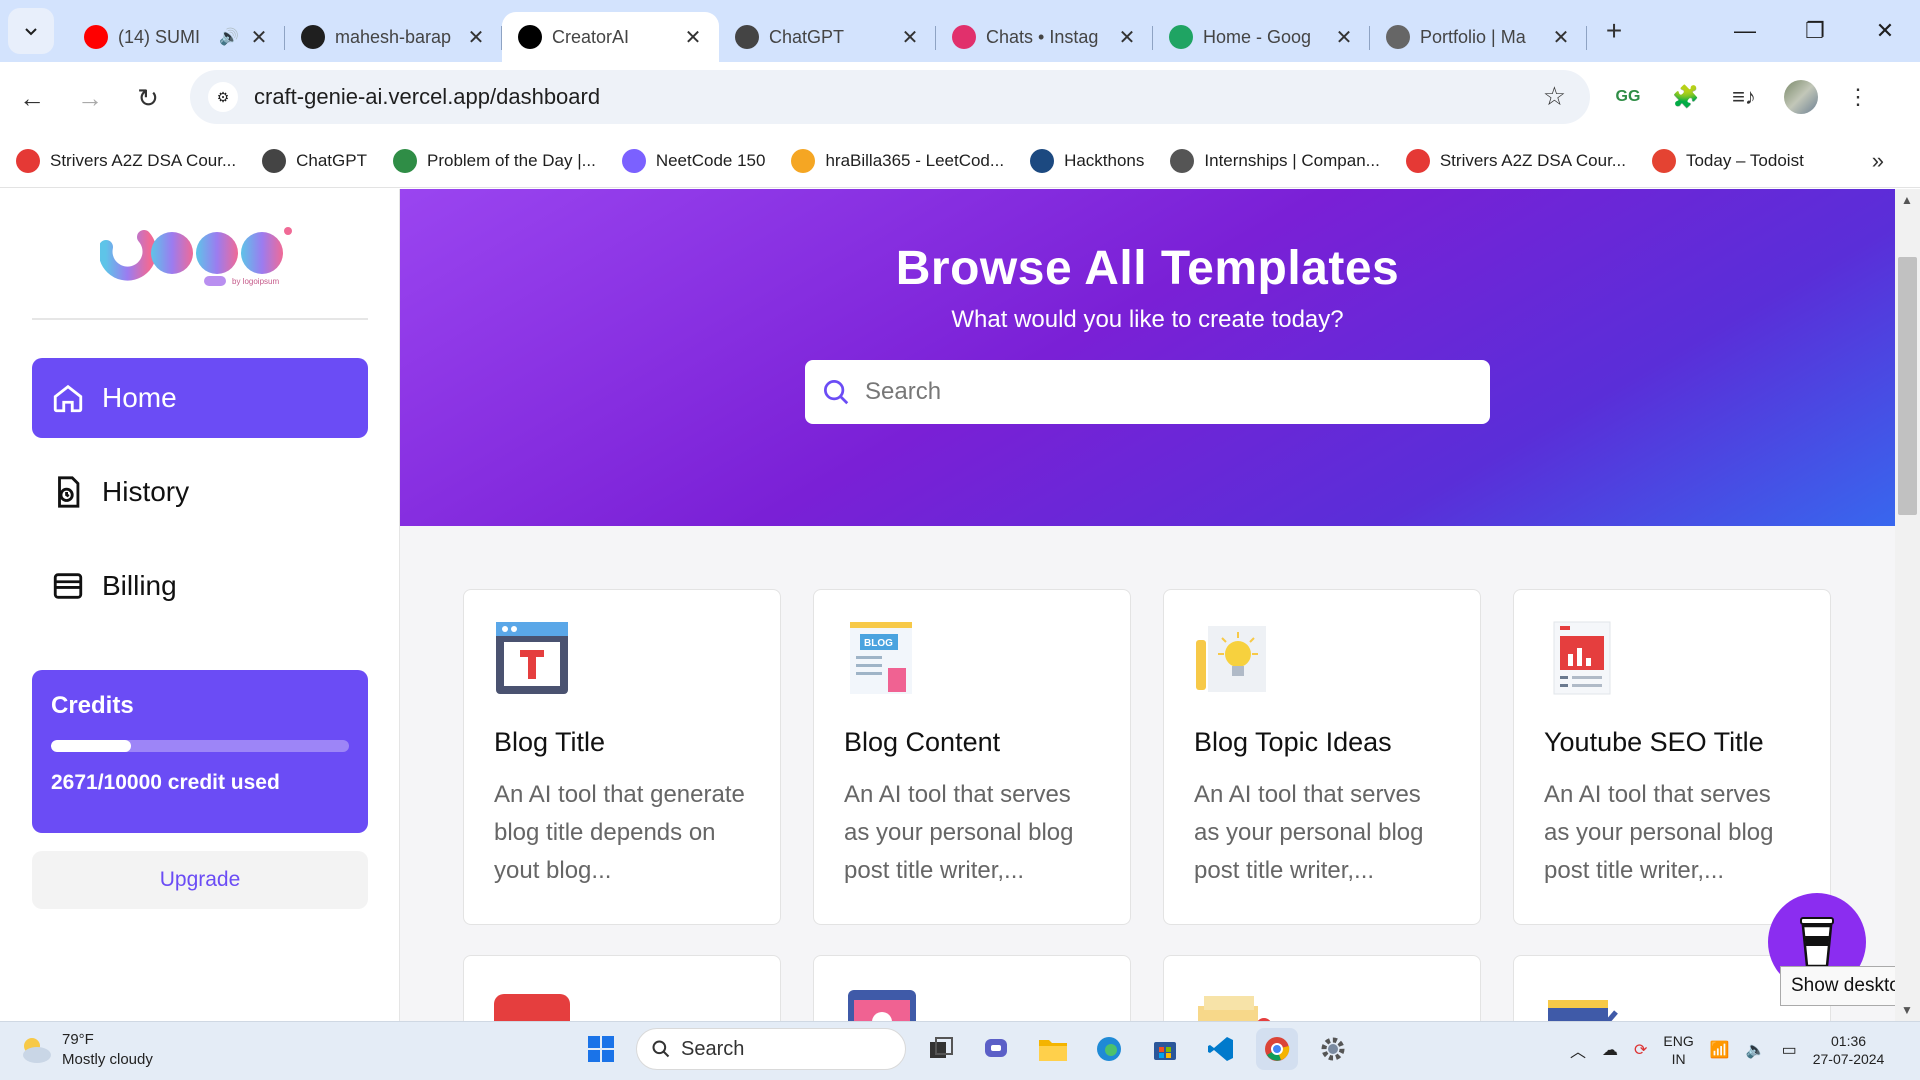 The image size is (1920, 1080). I want to click on tab-audio-icon: 🔊, so click(229, 37).